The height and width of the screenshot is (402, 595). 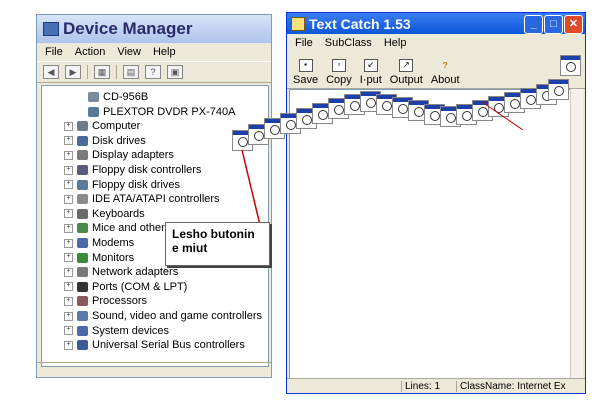 I want to click on pointer-line, so click(x=382, y=163).